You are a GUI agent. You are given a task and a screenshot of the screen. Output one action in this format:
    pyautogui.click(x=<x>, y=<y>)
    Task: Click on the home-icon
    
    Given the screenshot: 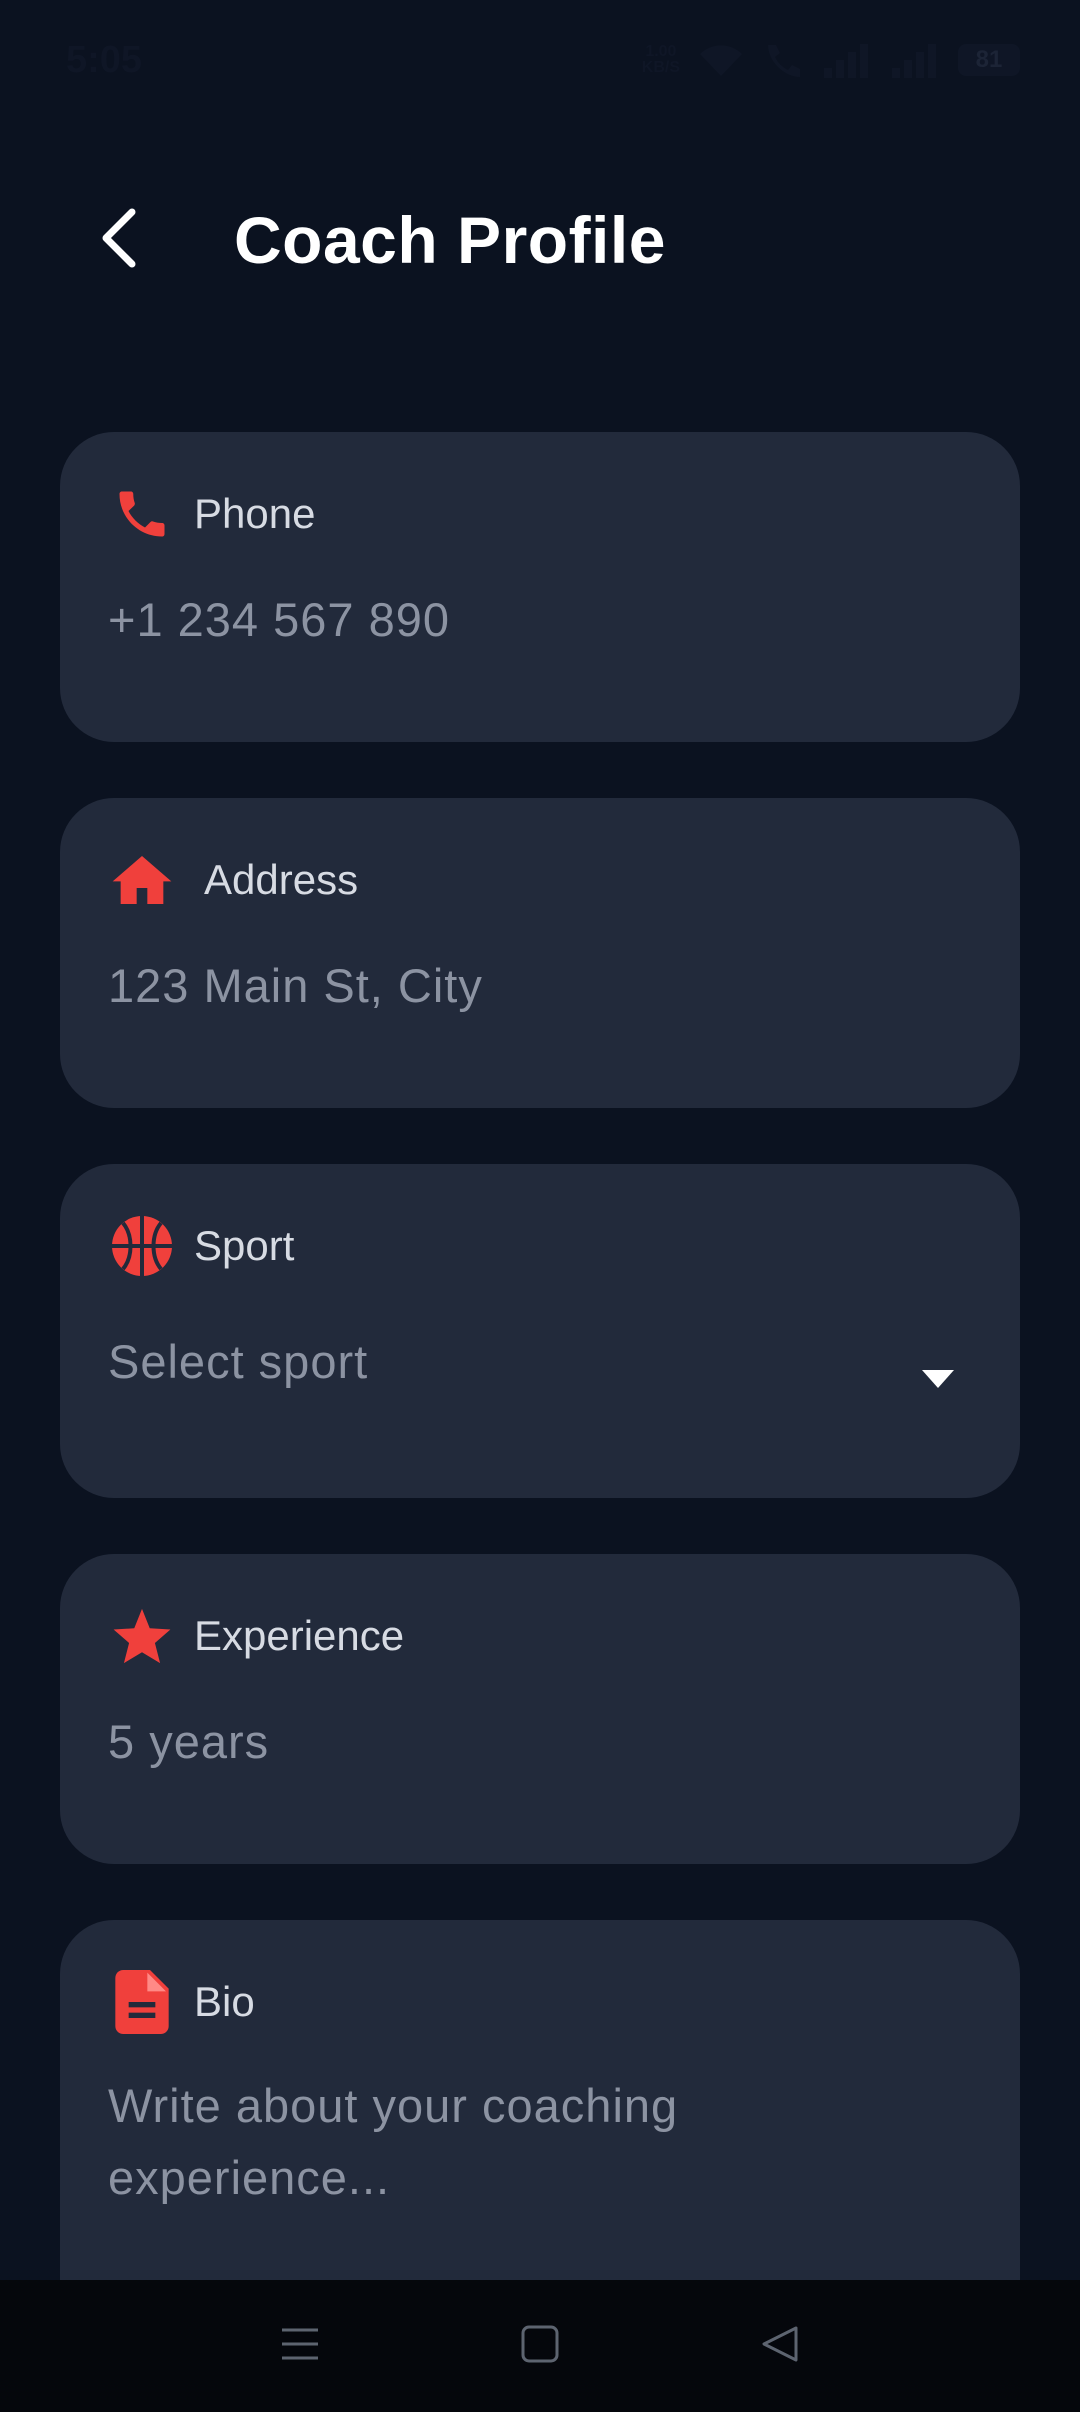 What is the action you would take?
    pyautogui.click(x=142, y=880)
    